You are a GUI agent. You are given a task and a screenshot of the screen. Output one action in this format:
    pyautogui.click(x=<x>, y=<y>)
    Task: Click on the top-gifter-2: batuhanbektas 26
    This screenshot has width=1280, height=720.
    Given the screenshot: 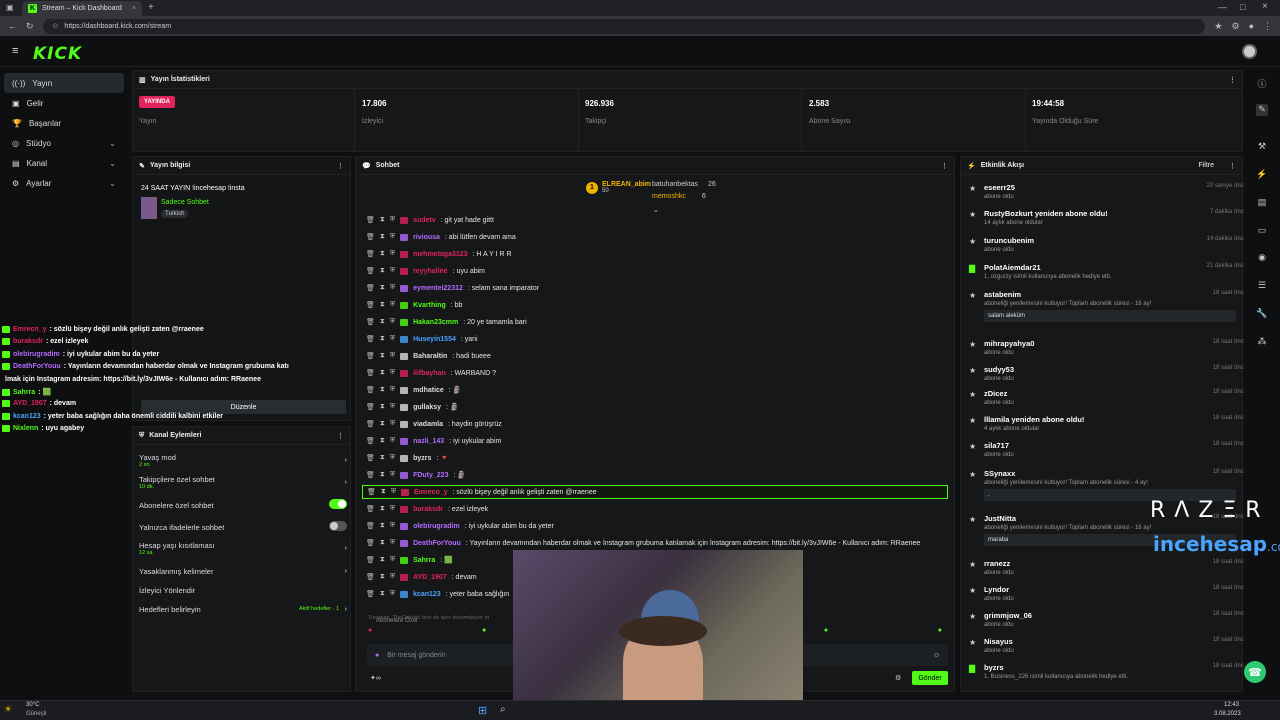 What is the action you would take?
    pyautogui.click(x=684, y=184)
    